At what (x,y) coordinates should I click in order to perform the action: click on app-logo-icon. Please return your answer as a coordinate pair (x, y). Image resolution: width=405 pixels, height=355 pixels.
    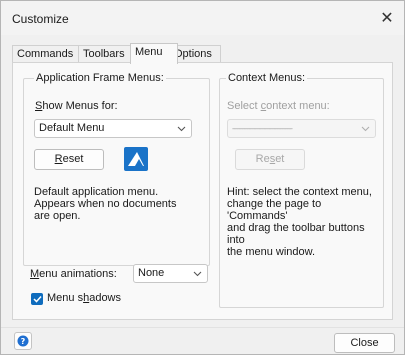
    Looking at the image, I should click on (136, 159).